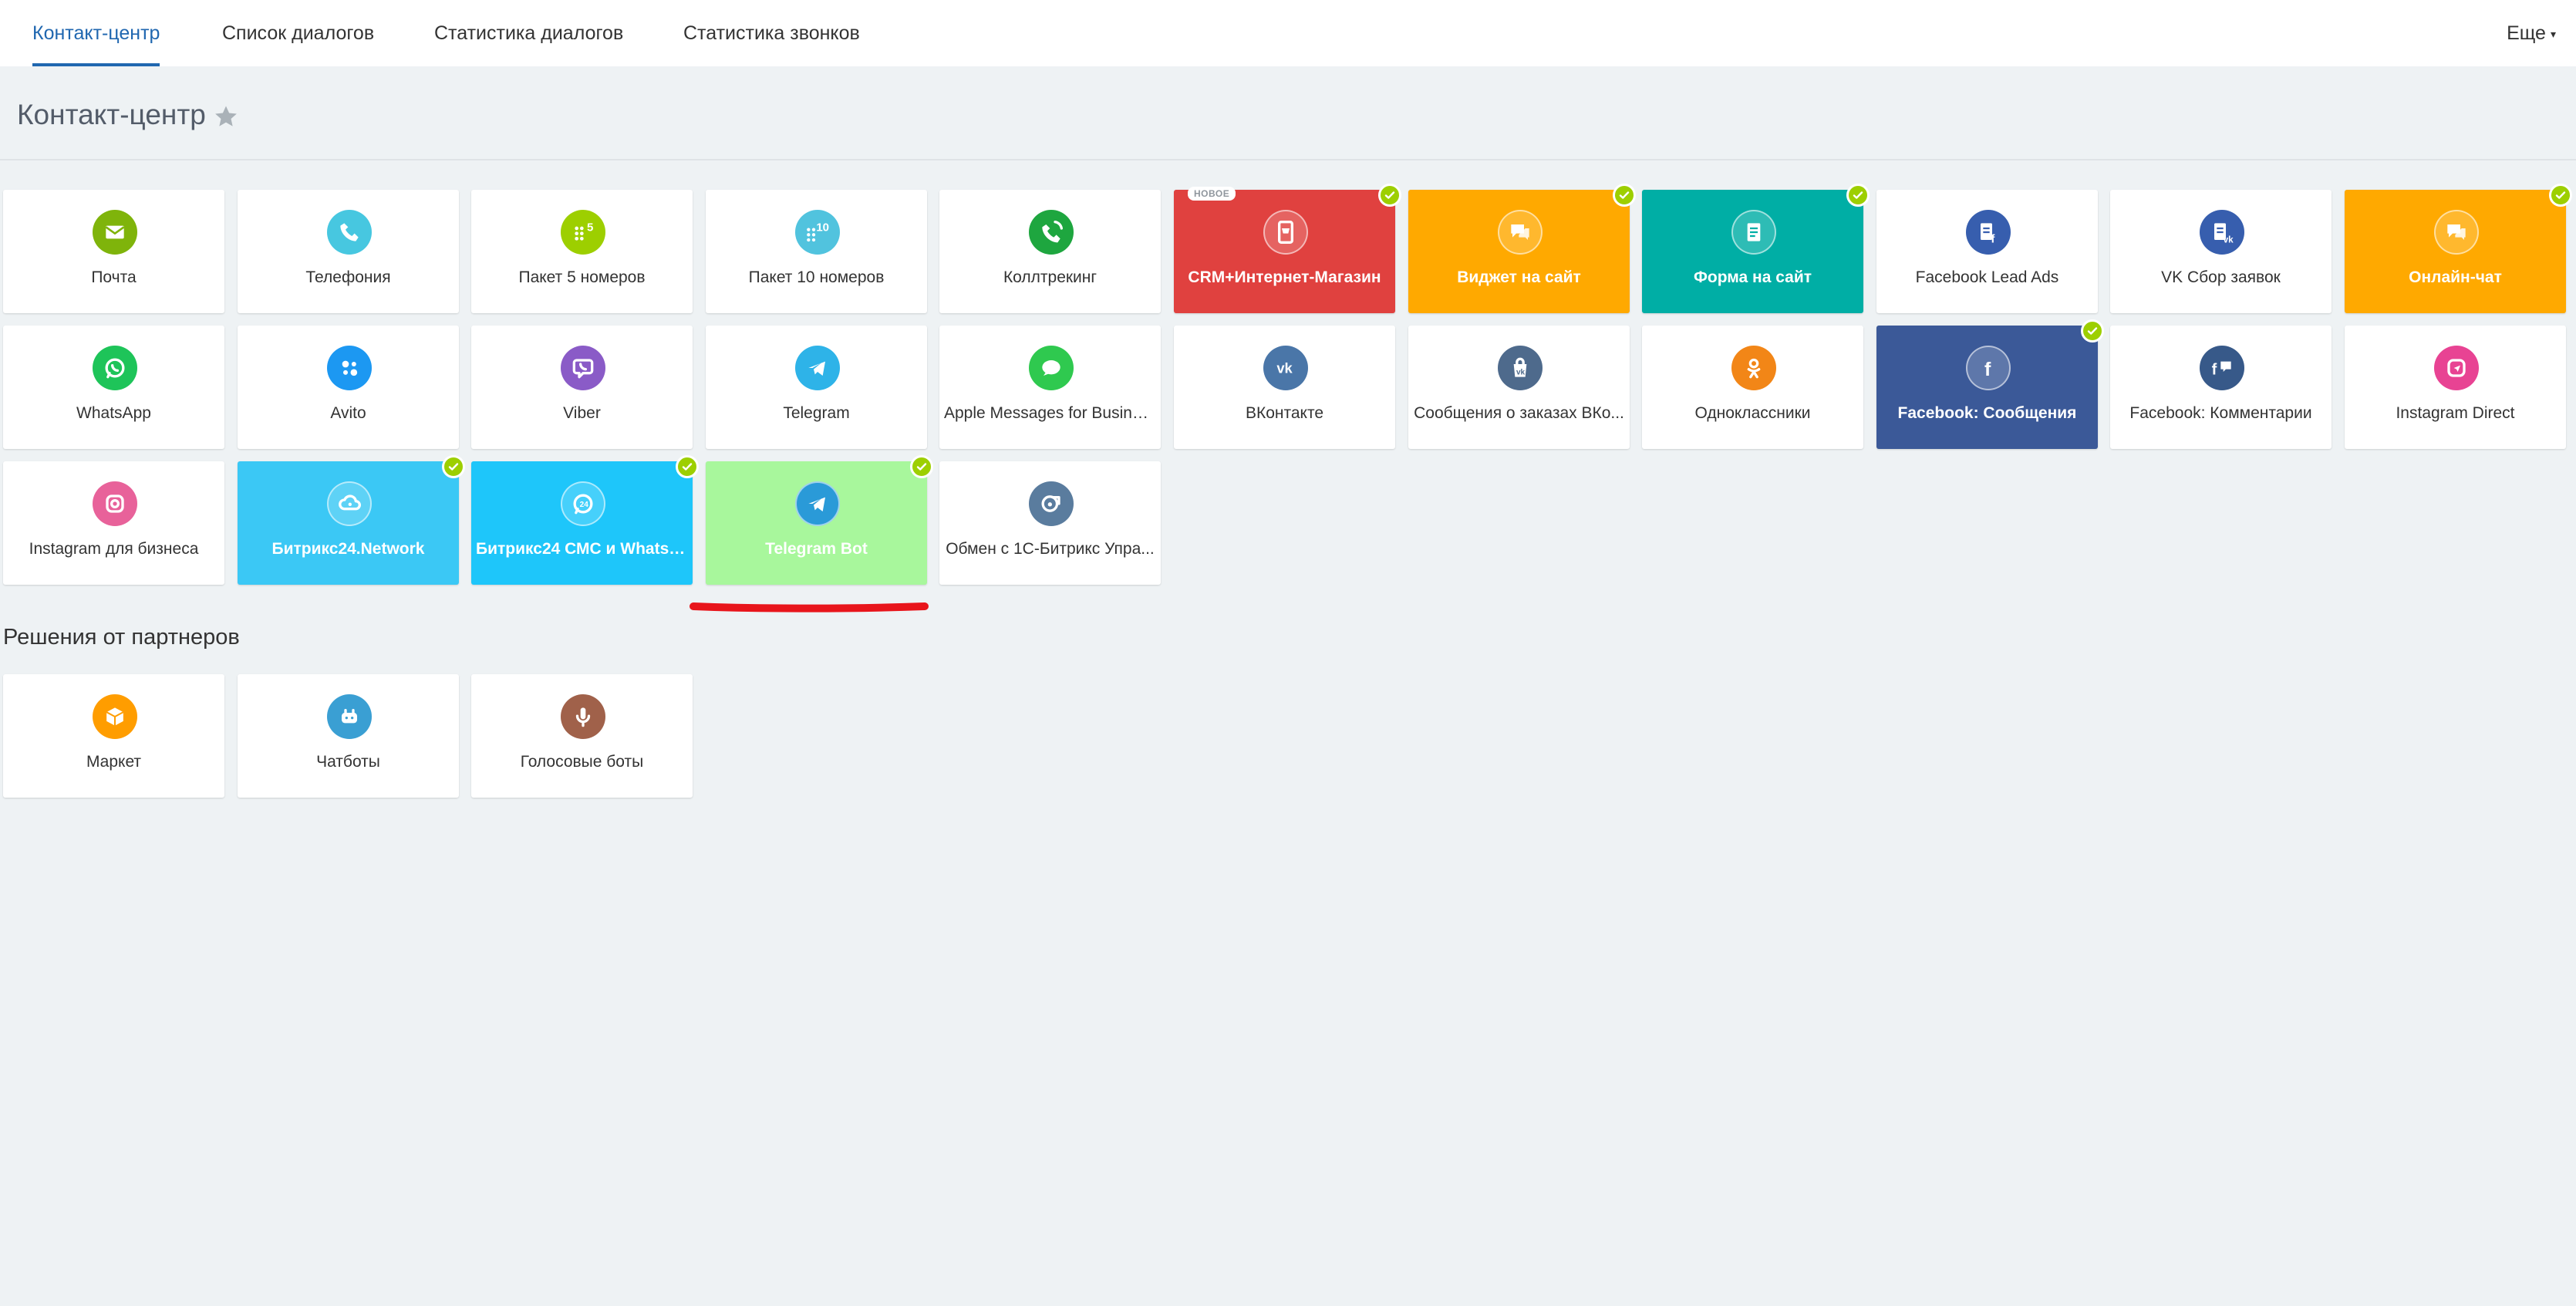  I want to click on connector-tile-facebook-comments: f Facebook: Комментарии, so click(2221, 387).